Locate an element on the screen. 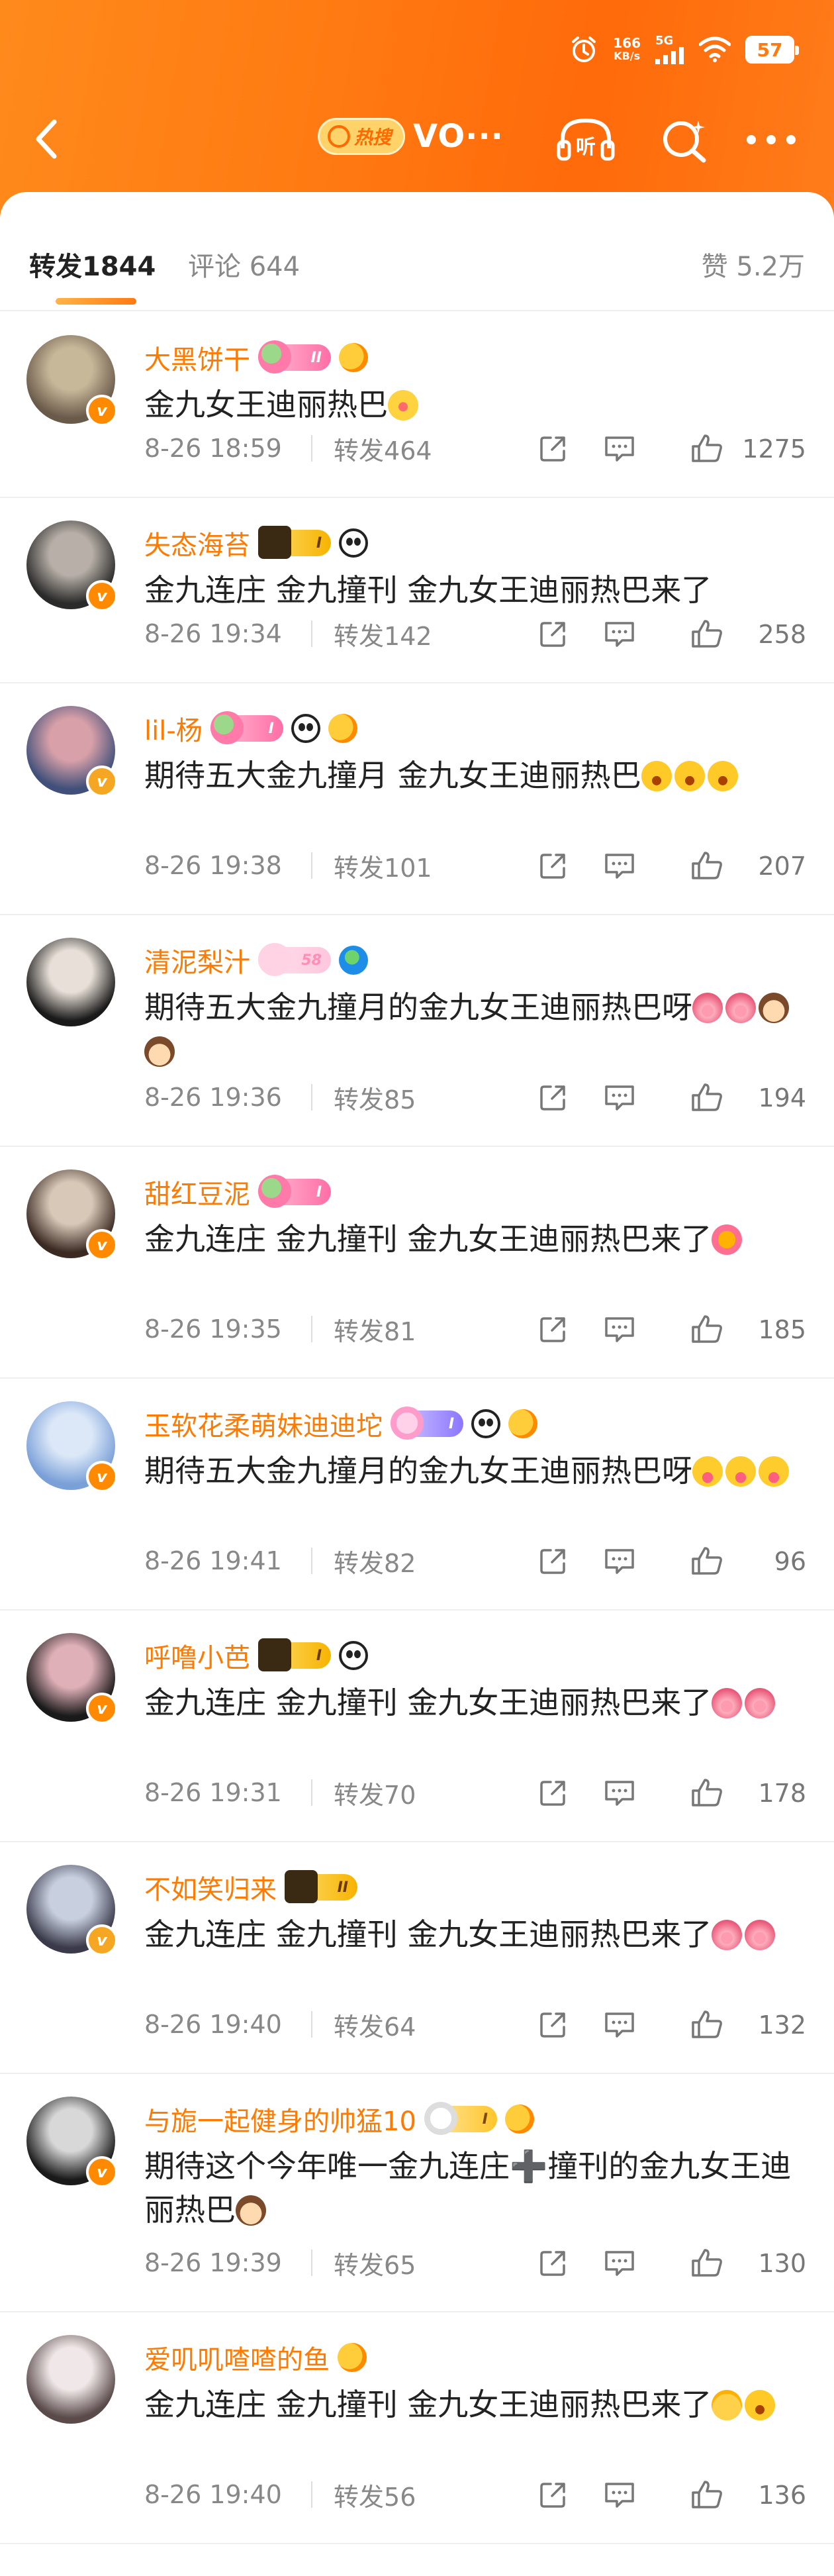 Image resolution: width=834 pixels, height=2576 pixels. username: 玉软花柔萌妹迪迪坨 is located at coordinates (263, 1424).